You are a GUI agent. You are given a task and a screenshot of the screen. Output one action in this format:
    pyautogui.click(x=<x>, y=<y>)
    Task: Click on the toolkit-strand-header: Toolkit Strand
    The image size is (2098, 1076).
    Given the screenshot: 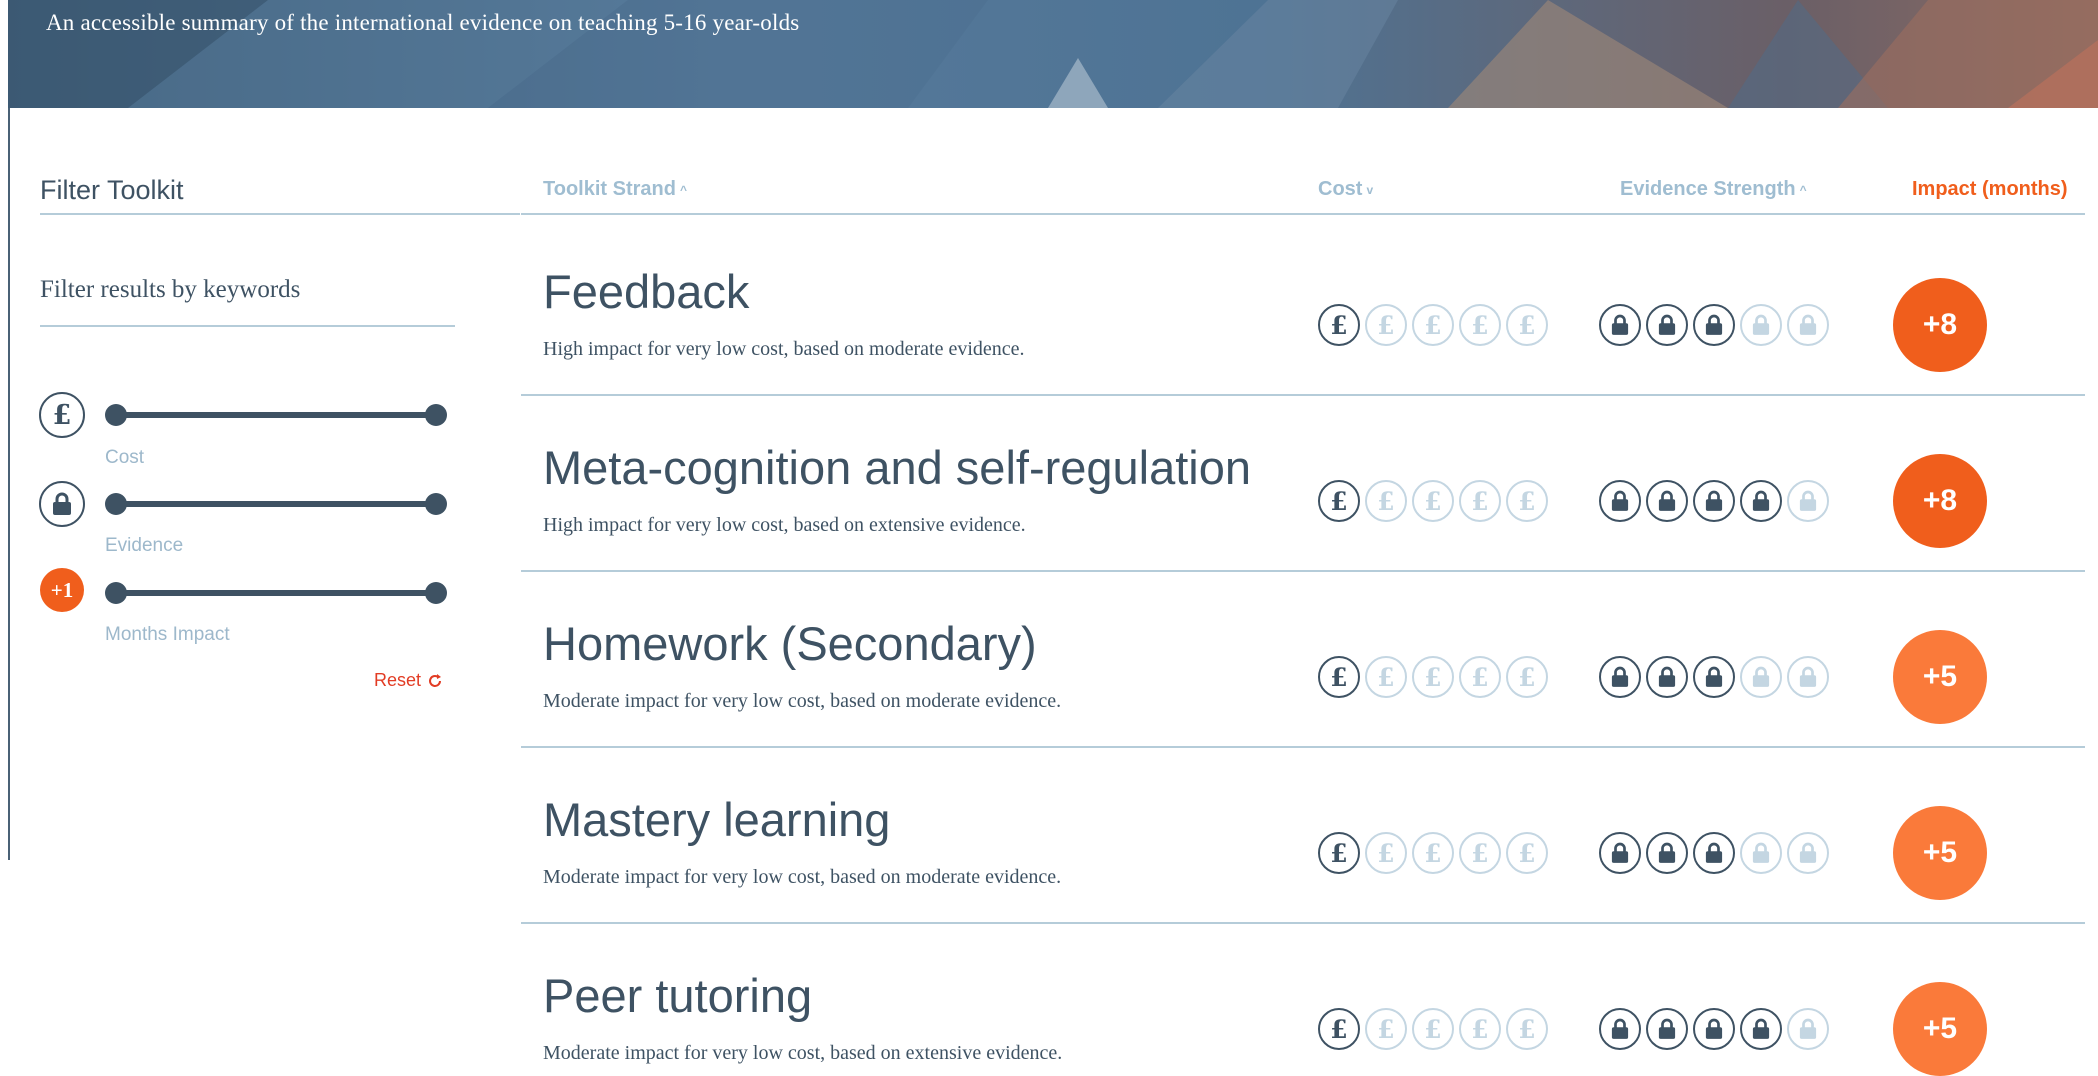 What is the action you would take?
    pyautogui.click(x=609, y=189)
    